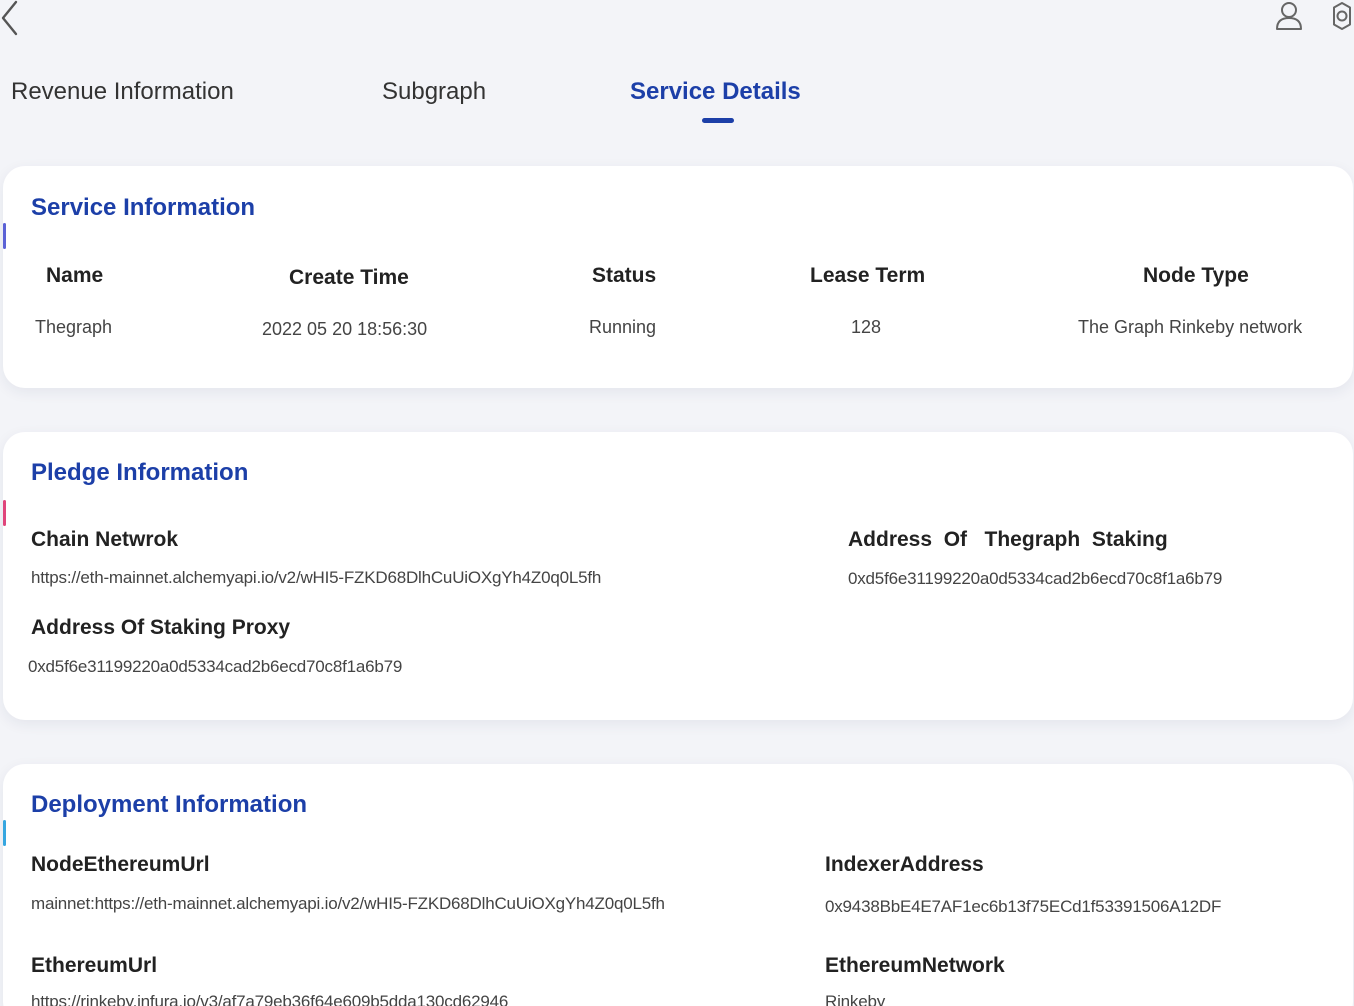 Image resolution: width=1354 pixels, height=1006 pixels. Describe the element at coordinates (122, 92) in the screenshot. I see `tab-revenue-information: Revenue Information` at that location.